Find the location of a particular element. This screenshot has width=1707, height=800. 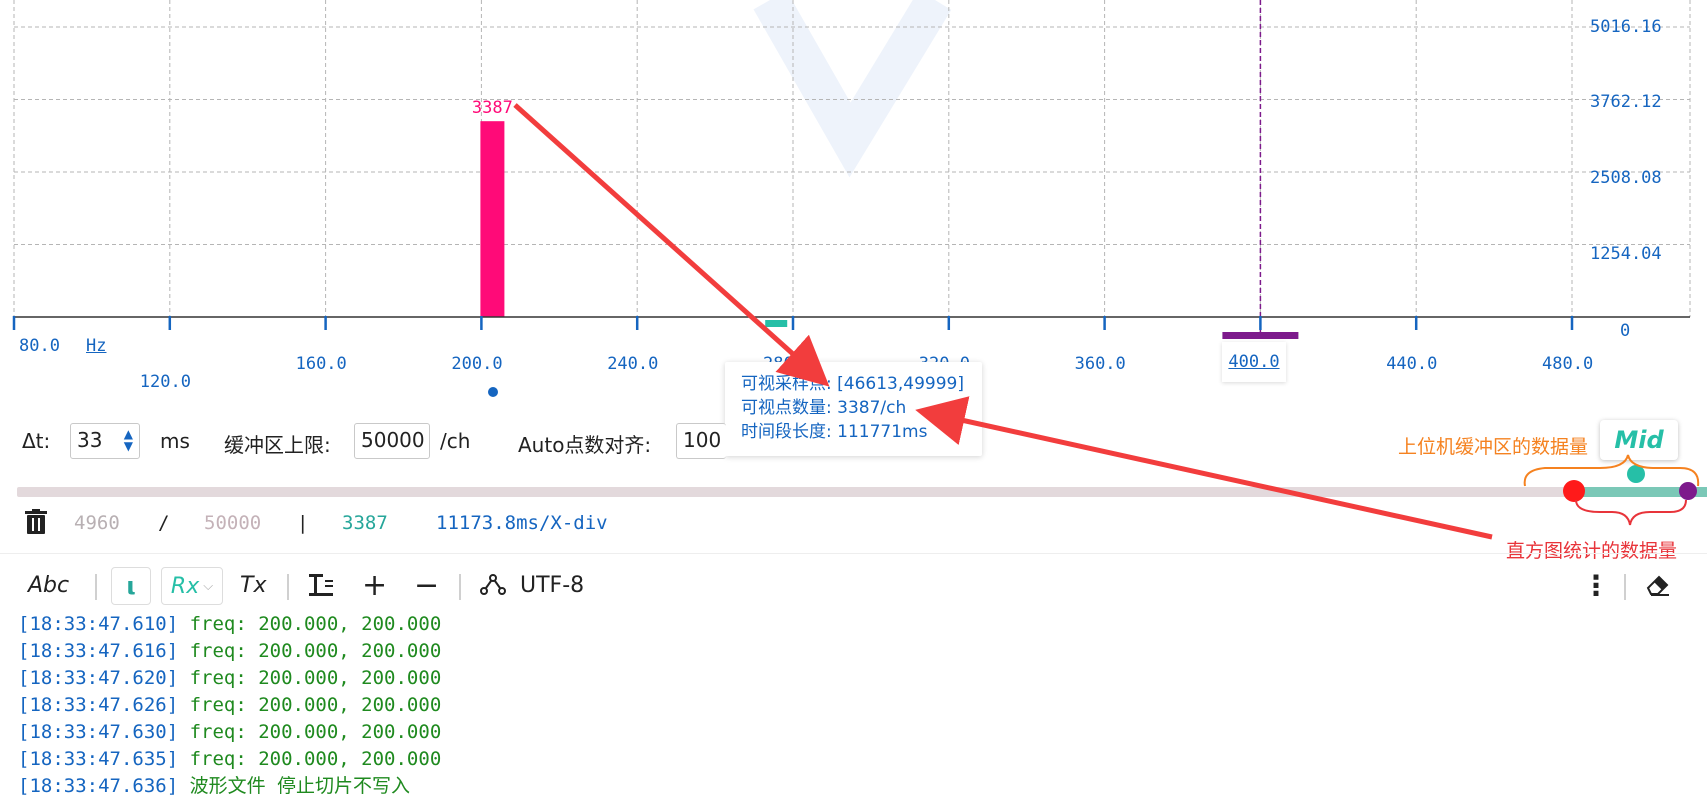

log-line: [18:33:47.630] freq: 200.000, 200.000 is located at coordinates (229, 732).